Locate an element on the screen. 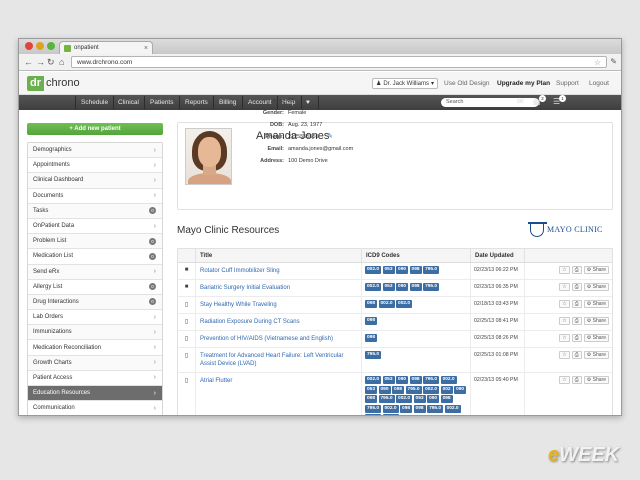 The height and width of the screenshot is (480, 640). minimize-window-icon is located at coordinates (40, 46).